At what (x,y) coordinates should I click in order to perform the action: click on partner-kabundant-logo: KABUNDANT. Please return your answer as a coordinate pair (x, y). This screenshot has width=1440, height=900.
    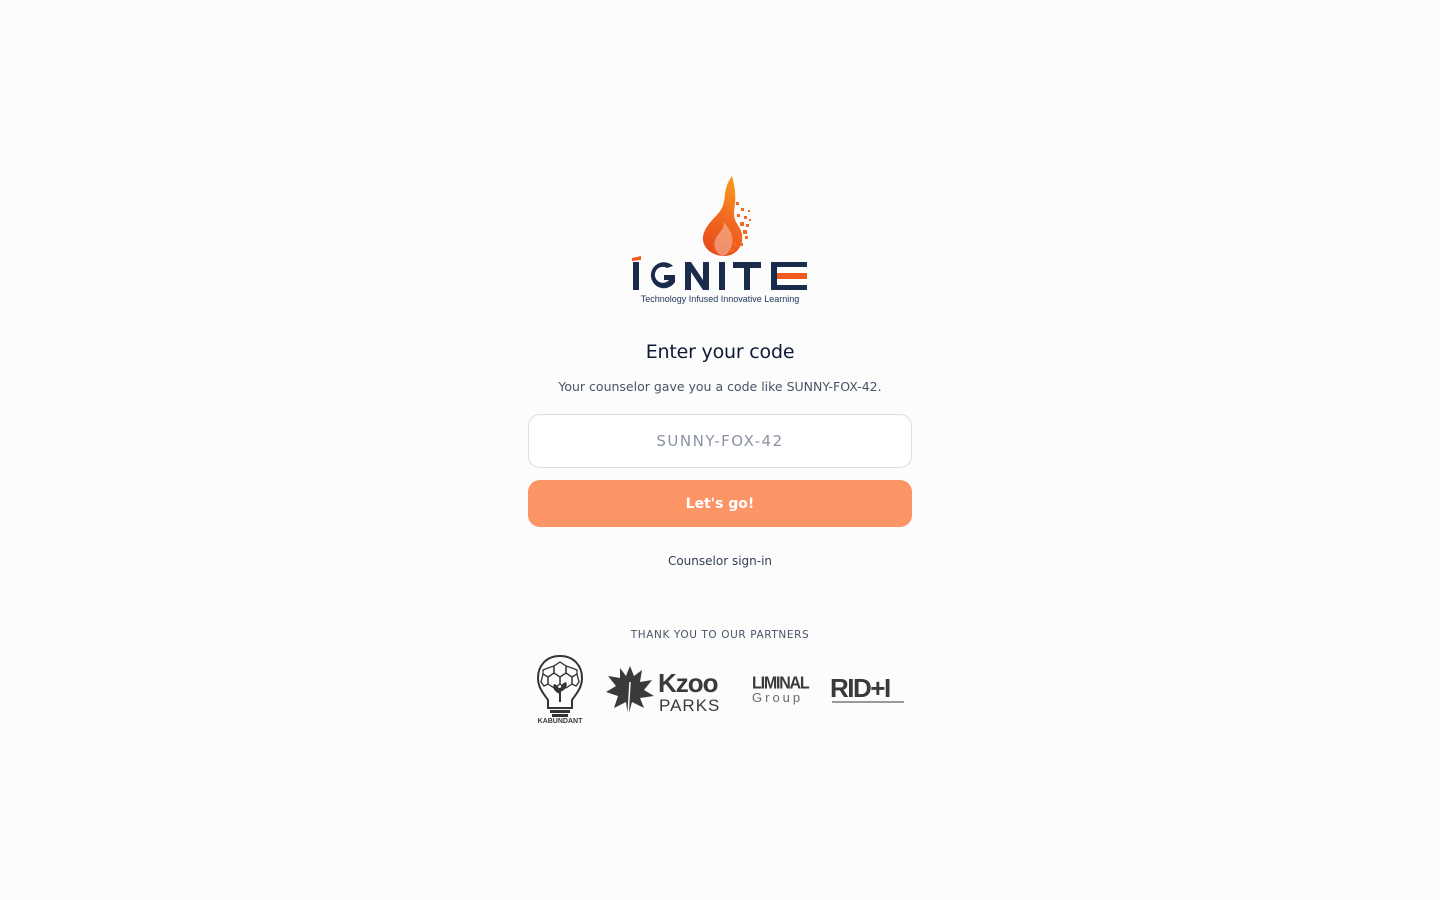
    Looking at the image, I should click on (560, 692).